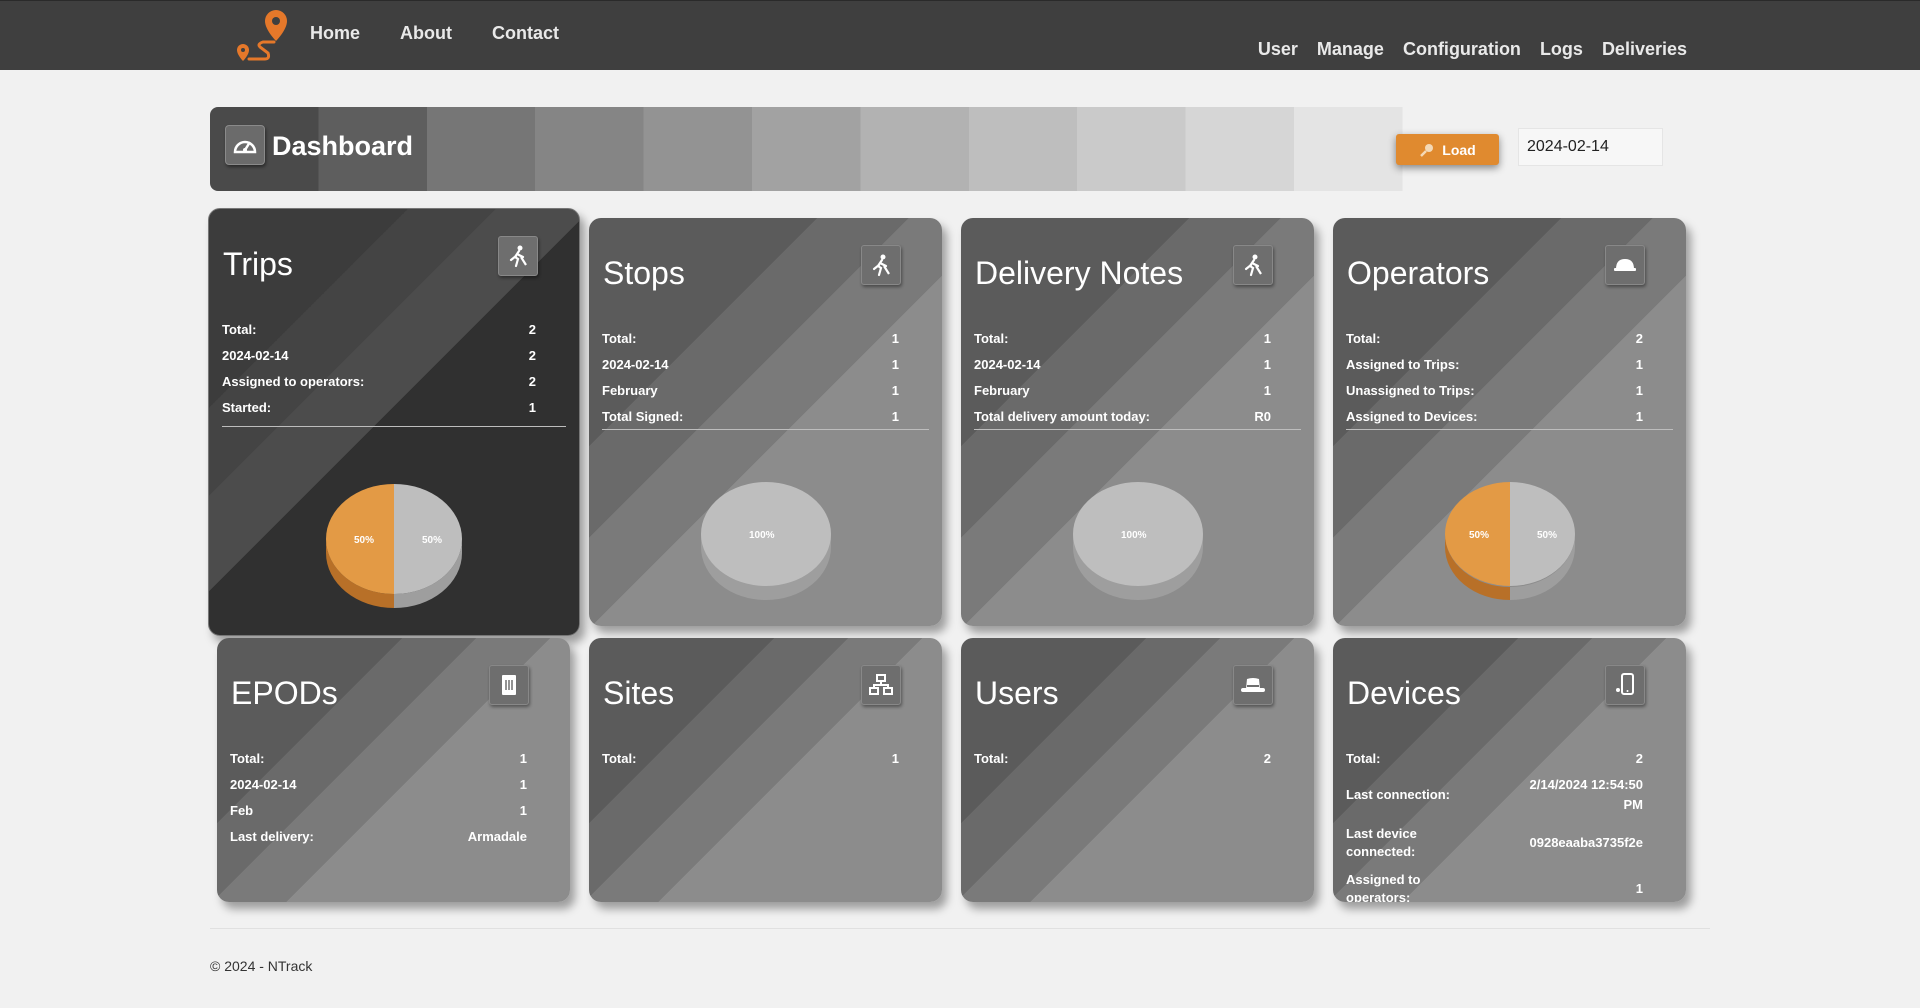  Describe the element at coordinates (960, 928) in the screenshot. I see `footer-divider` at that location.